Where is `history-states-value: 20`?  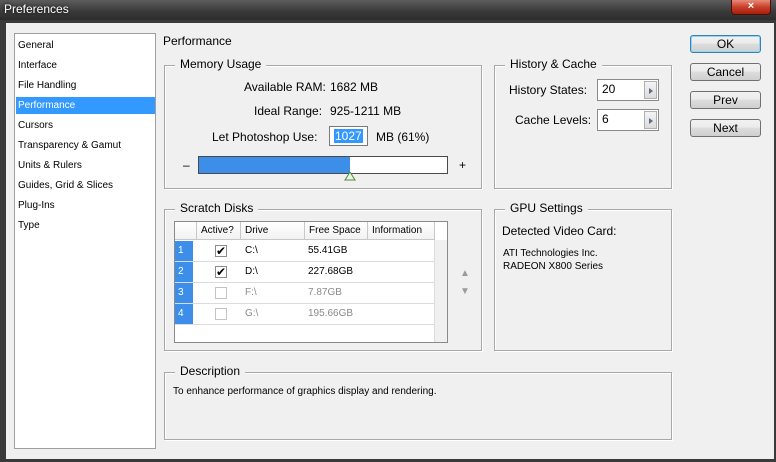 history-states-value: 20 is located at coordinates (609, 89).